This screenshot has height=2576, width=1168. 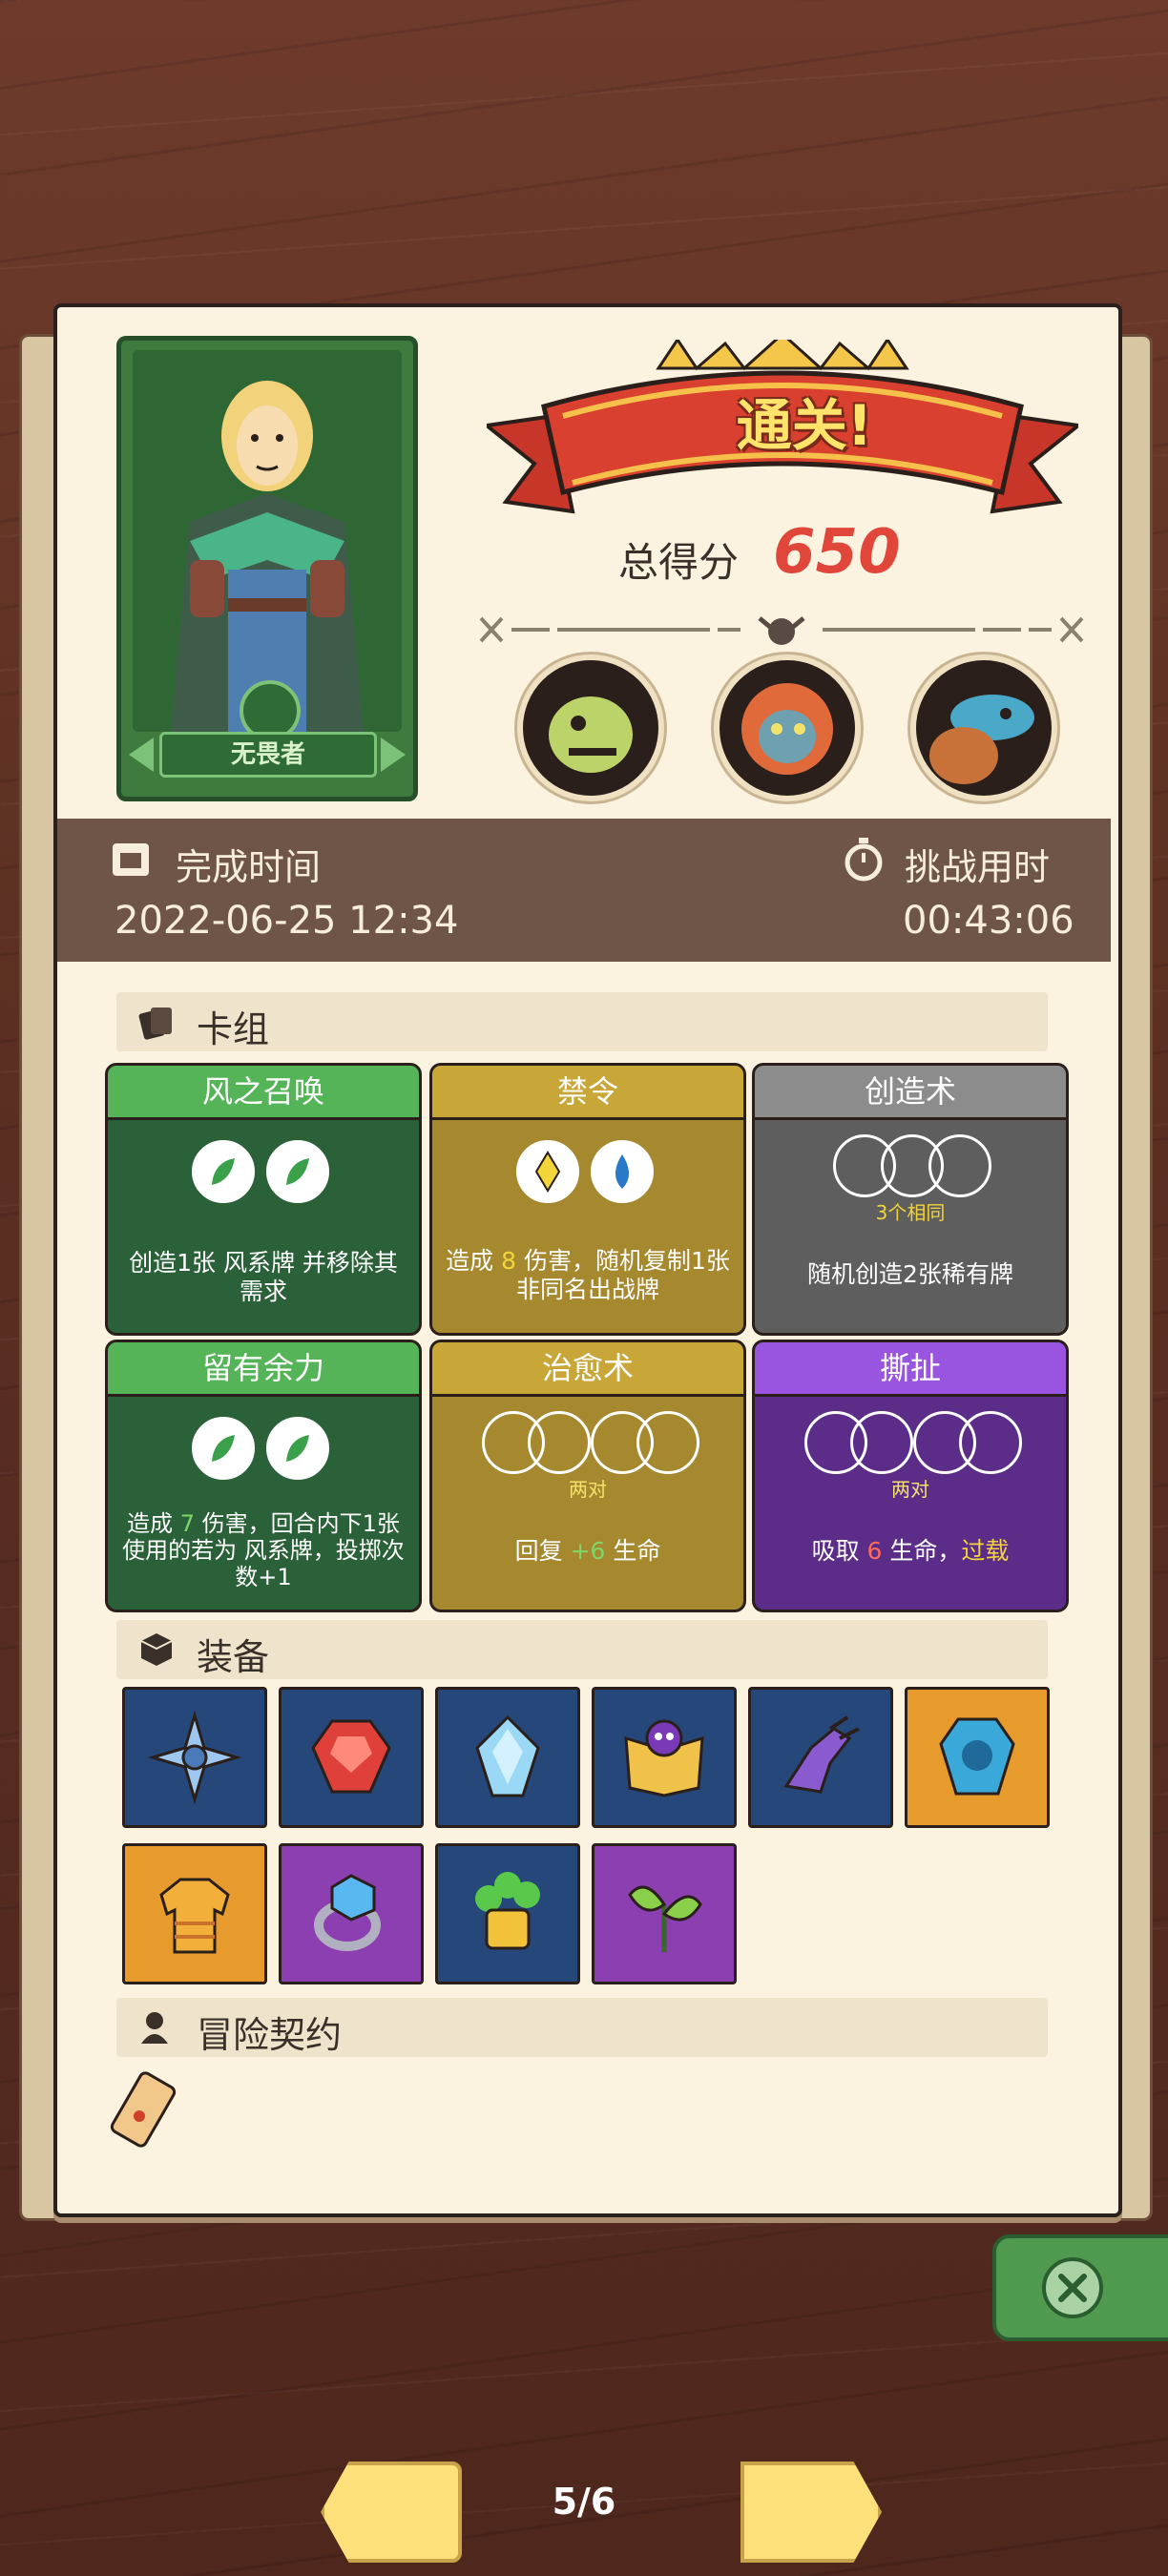 What do you see at coordinates (507, 1757) in the screenshot?
I see `blue-crystal-icon` at bounding box center [507, 1757].